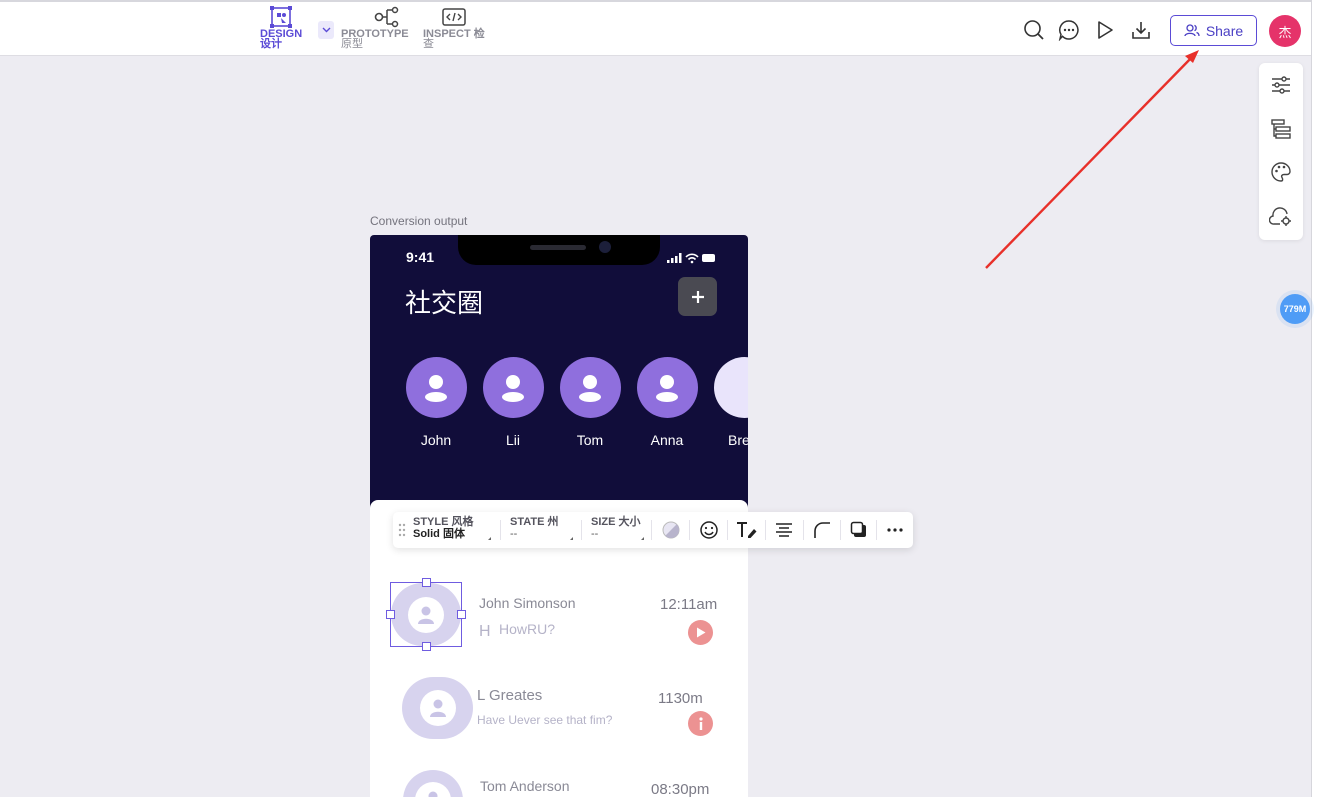  What do you see at coordinates (461, 614) in the screenshot?
I see `resize-handle-right` at bounding box center [461, 614].